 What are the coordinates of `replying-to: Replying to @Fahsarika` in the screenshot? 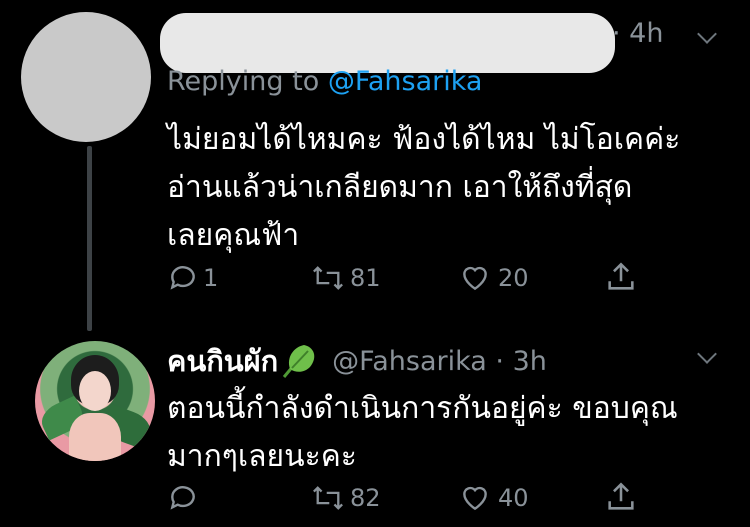 It's located at (325, 81).